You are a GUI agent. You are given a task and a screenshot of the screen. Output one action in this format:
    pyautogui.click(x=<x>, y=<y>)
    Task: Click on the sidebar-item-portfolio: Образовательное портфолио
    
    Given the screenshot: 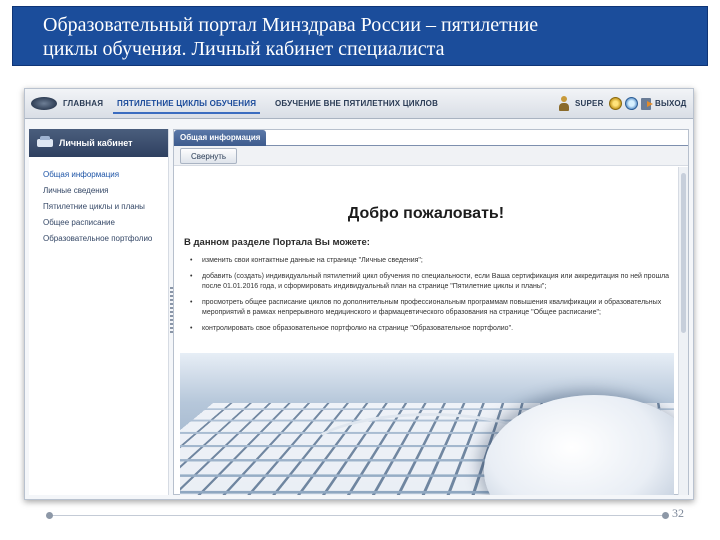 What is the action you would take?
    pyautogui.click(x=105, y=239)
    